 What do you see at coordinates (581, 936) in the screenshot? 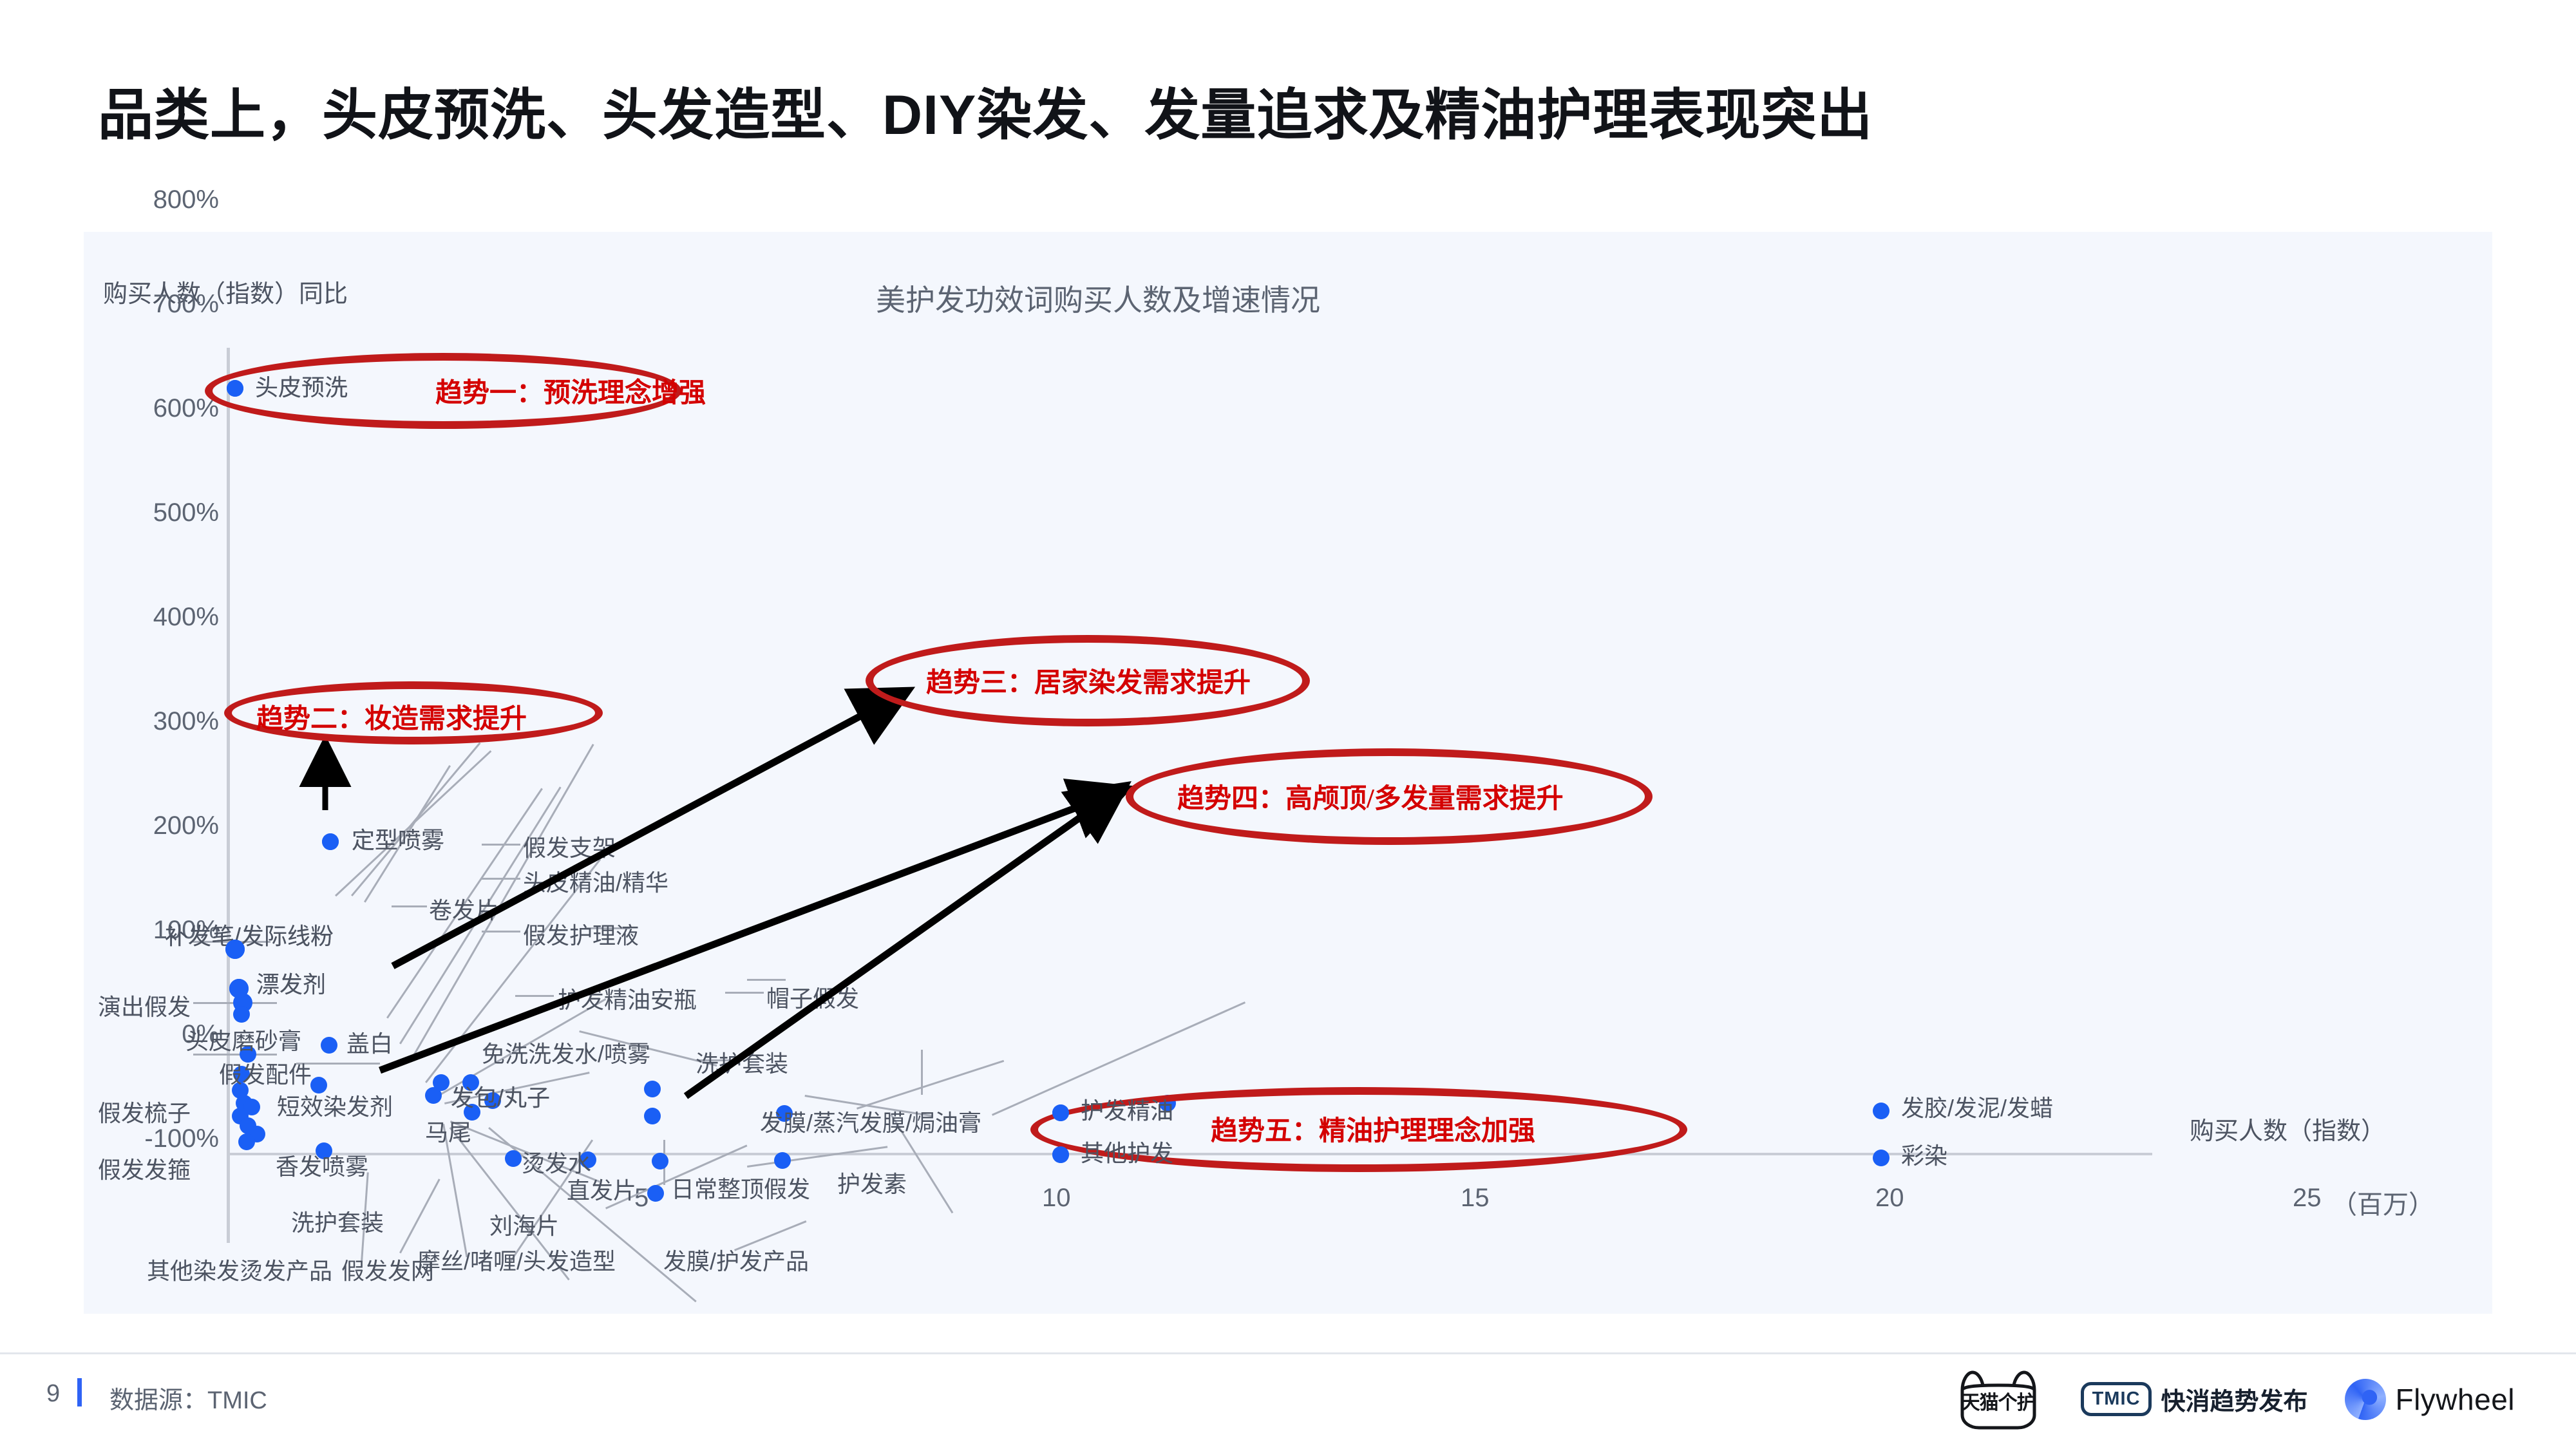
I see `point-label-wig-care-liquid: 假发护理液` at bounding box center [581, 936].